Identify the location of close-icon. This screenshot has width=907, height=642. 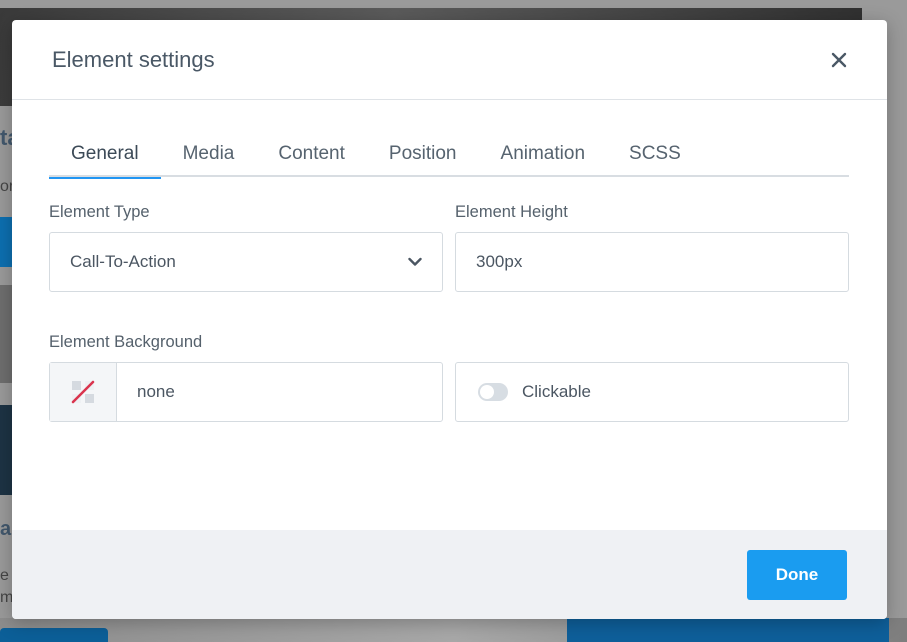
(839, 60).